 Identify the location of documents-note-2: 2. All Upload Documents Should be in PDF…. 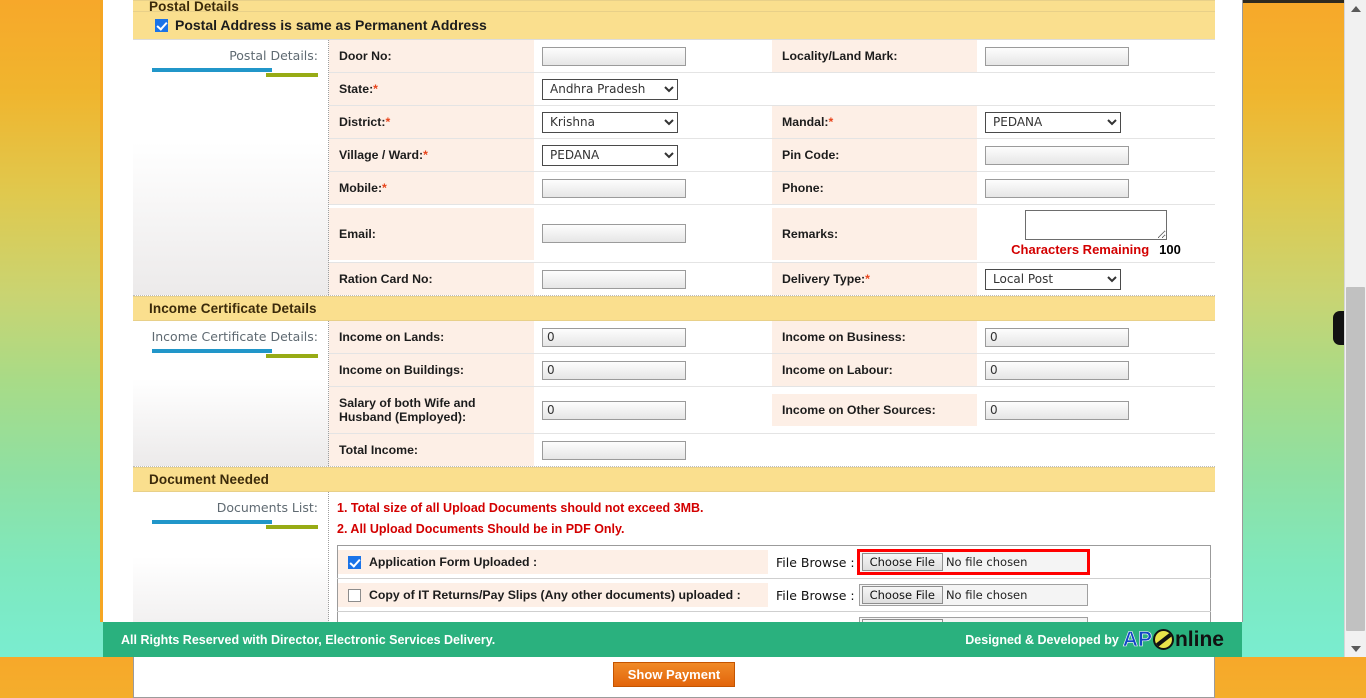
(481, 529).